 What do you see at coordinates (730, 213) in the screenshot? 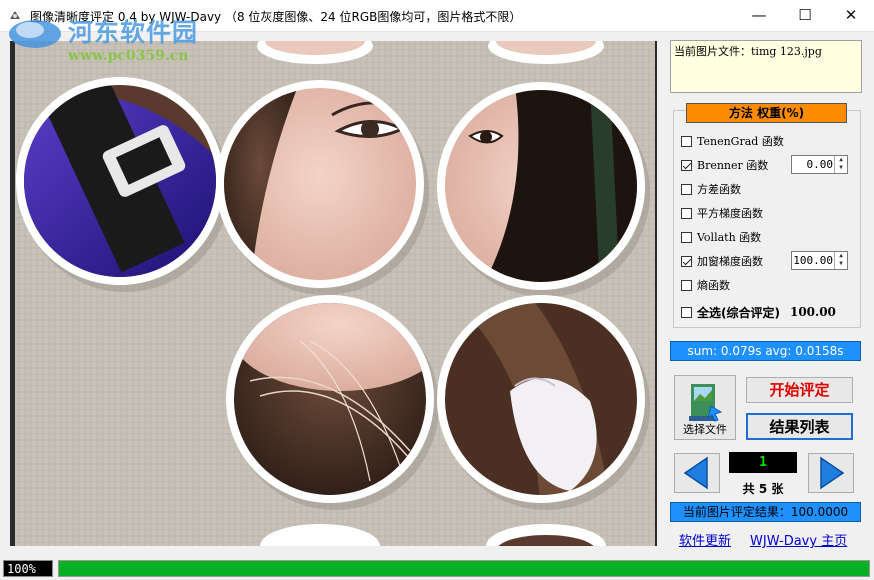
I see `squared-gradient-label: 平方梯度函数` at bounding box center [730, 213].